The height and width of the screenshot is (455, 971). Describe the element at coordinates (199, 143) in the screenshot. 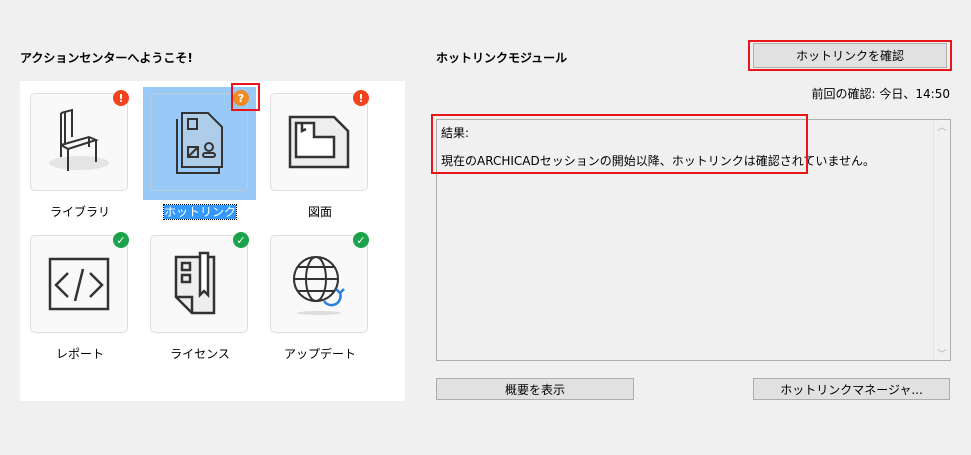

I see `hotlink-document-icon` at that location.